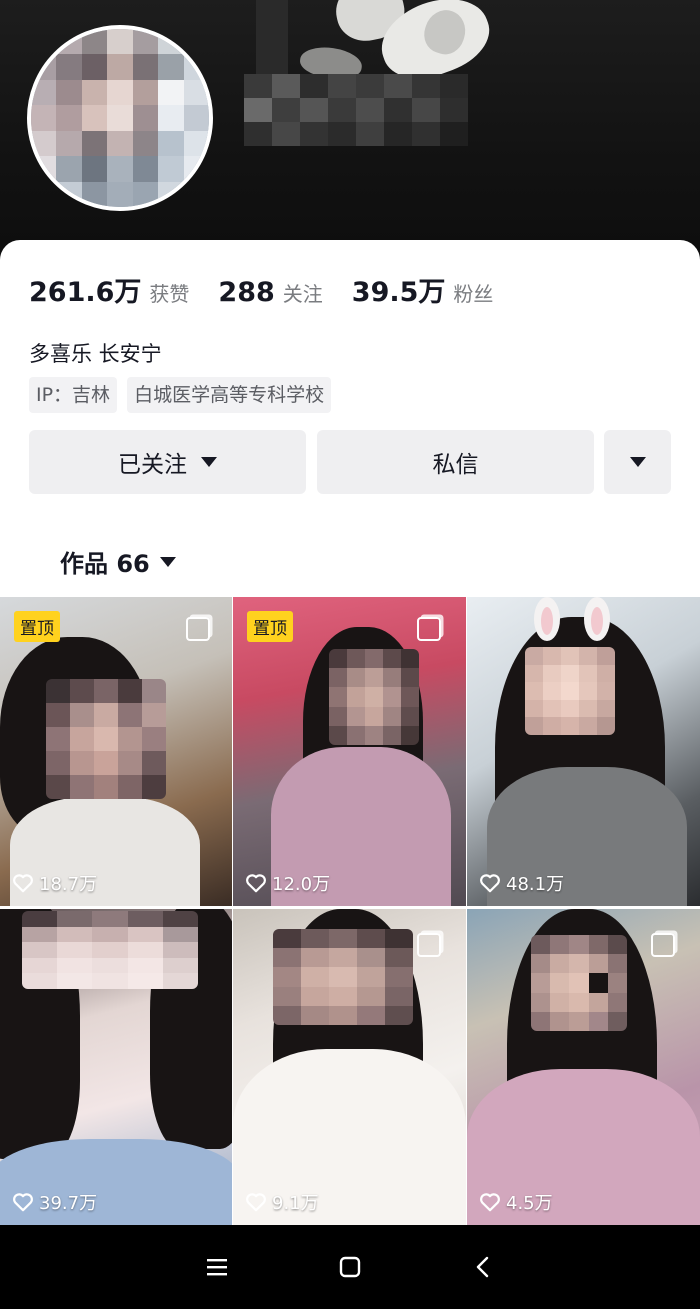 The image size is (700, 1309). What do you see at coordinates (68, 1203) in the screenshot?
I see `like-count-value: 39.7万` at bounding box center [68, 1203].